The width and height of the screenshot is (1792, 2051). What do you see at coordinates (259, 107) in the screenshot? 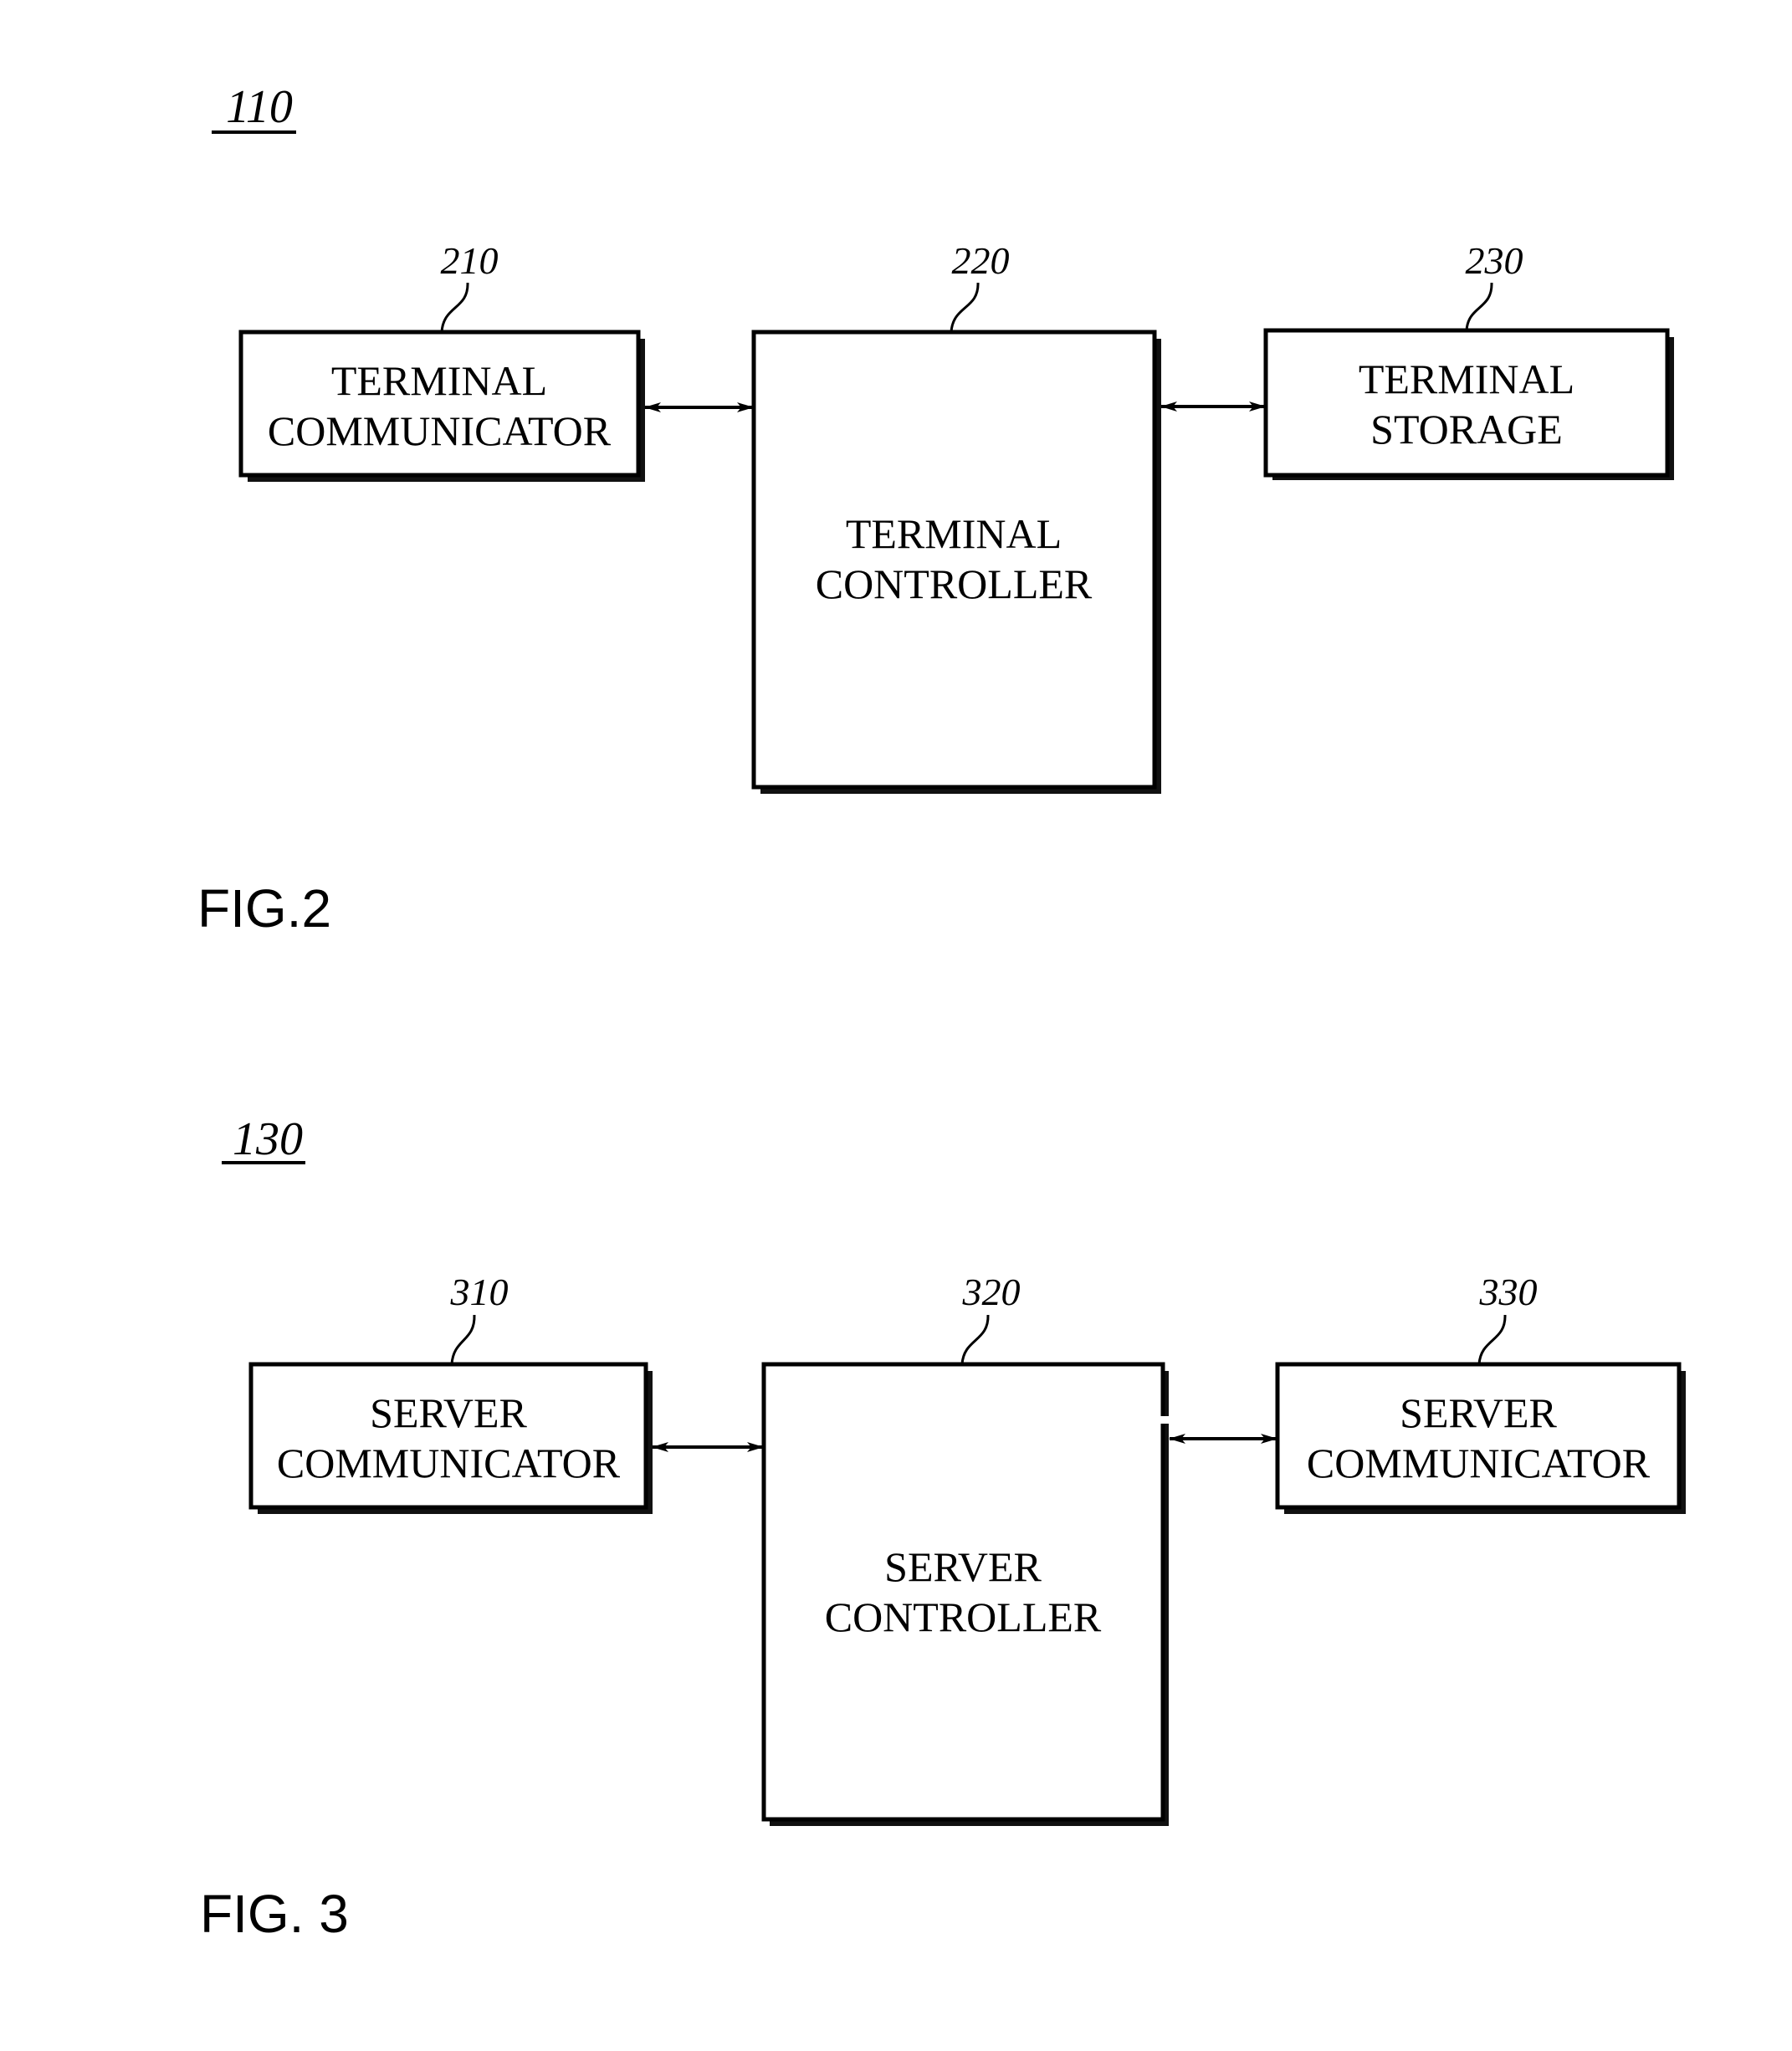
I see `figure-reference-label: 110` at bounding box center [259, 107].